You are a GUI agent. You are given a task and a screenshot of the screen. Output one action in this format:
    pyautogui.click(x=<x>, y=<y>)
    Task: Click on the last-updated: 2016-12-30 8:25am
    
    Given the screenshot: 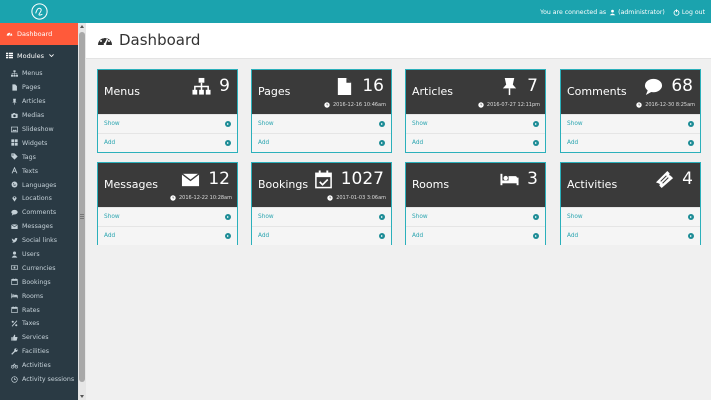 What is the action you would take?
    pyautogui.click(x=665, y=105)
    